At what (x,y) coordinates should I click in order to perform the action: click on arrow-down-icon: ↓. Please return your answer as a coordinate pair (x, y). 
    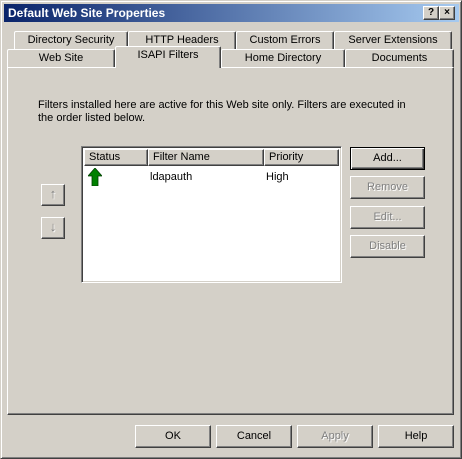
    Looking at the image, I should click on (53, 226).